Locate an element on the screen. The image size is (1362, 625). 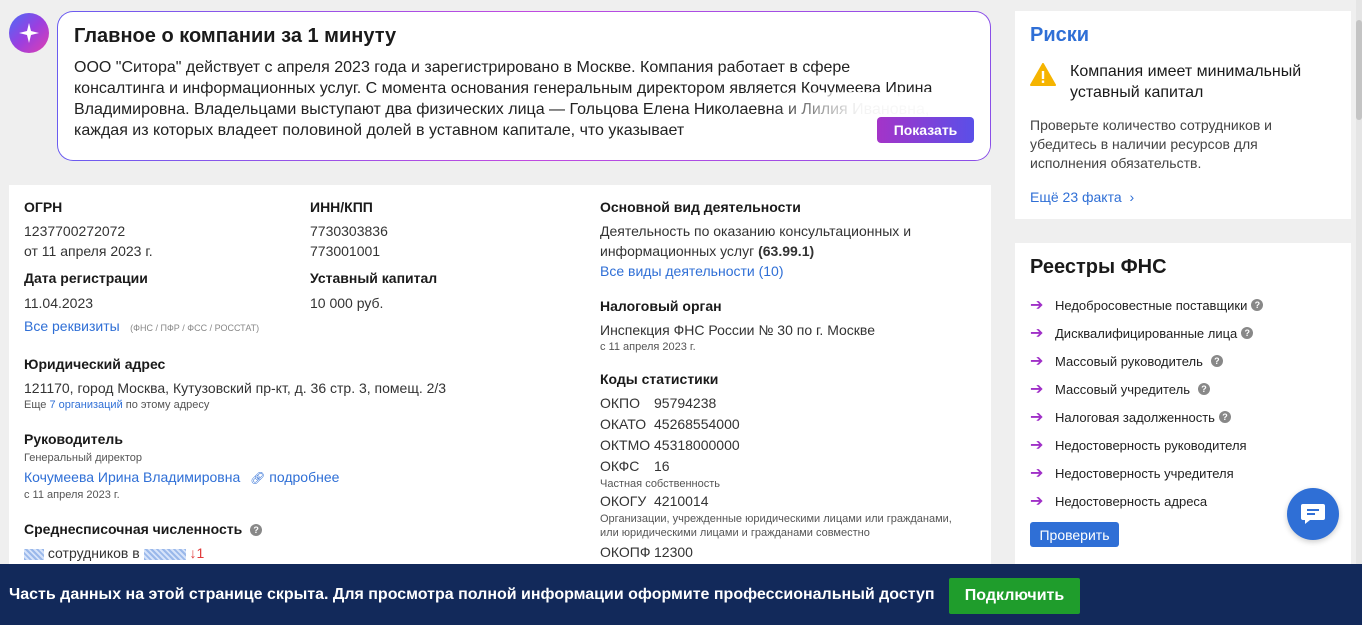
ogrn-value: 1237700272072 is located at coordinates (75, 231).